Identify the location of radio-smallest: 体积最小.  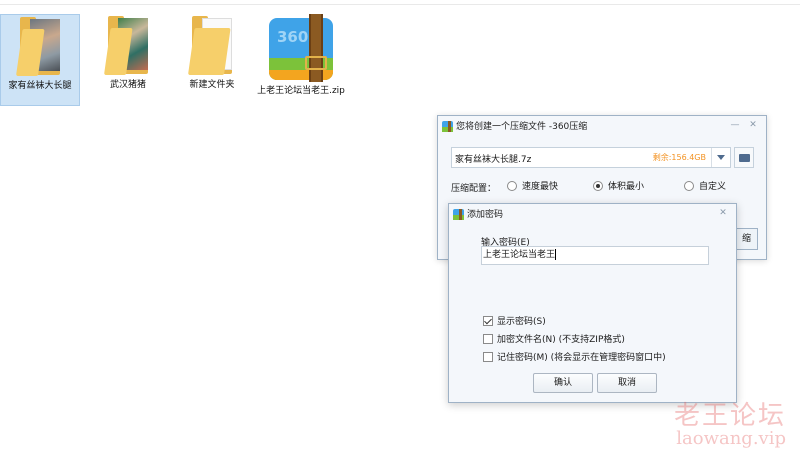
(618, 185).